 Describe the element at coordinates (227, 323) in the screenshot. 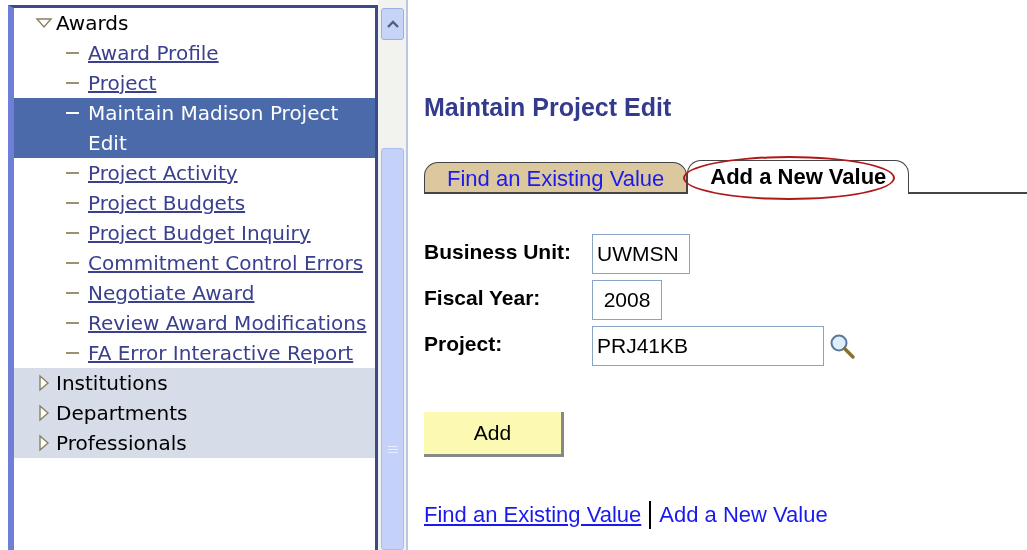

I see `sidebar-link: Review Award Modifications` at that location.